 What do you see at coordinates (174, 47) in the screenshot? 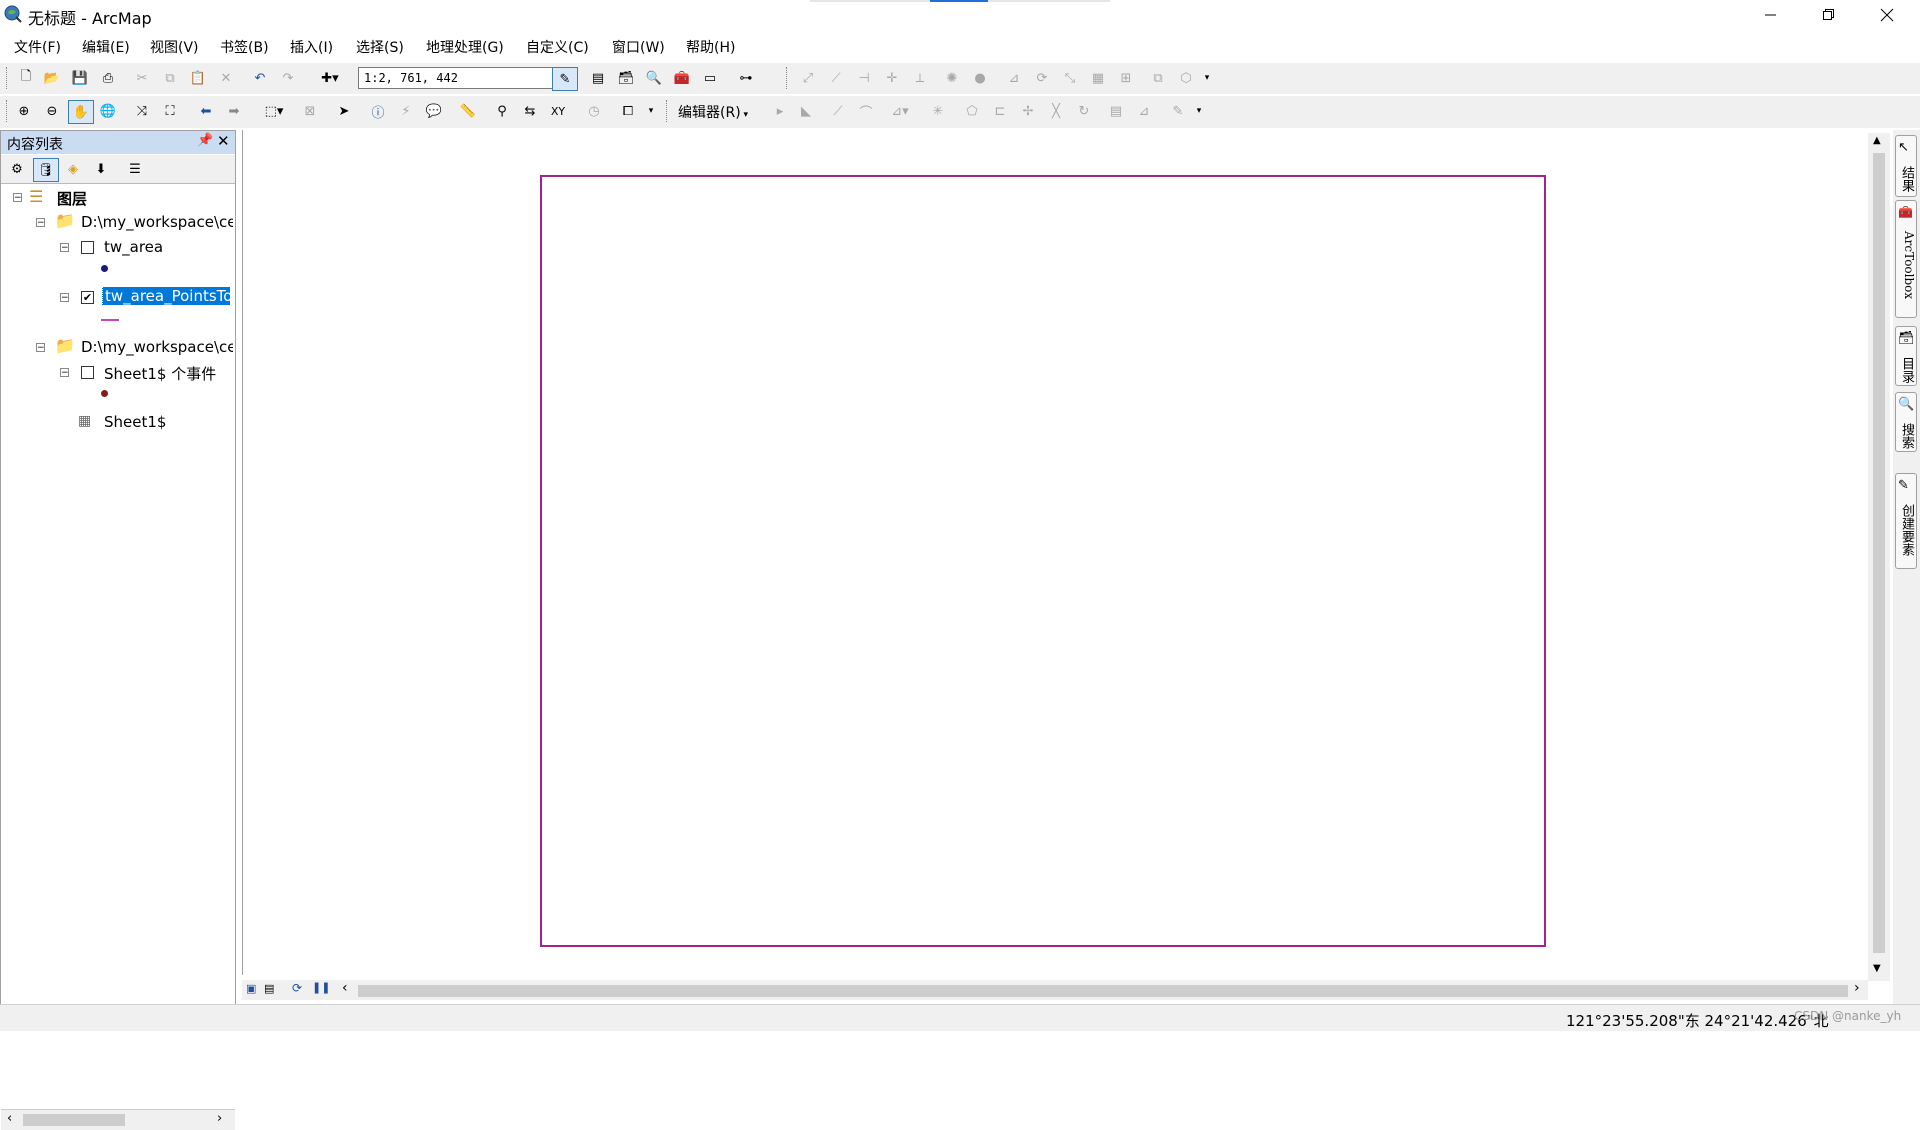
I see `menu-view: 视图(V)` at bounding box center [174, 47].